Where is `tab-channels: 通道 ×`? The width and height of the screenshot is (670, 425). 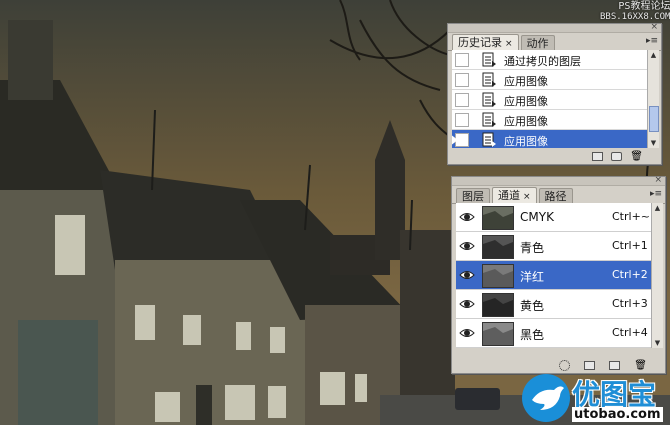
tab-channels: 通道 × is located at coordinates (514, 195).